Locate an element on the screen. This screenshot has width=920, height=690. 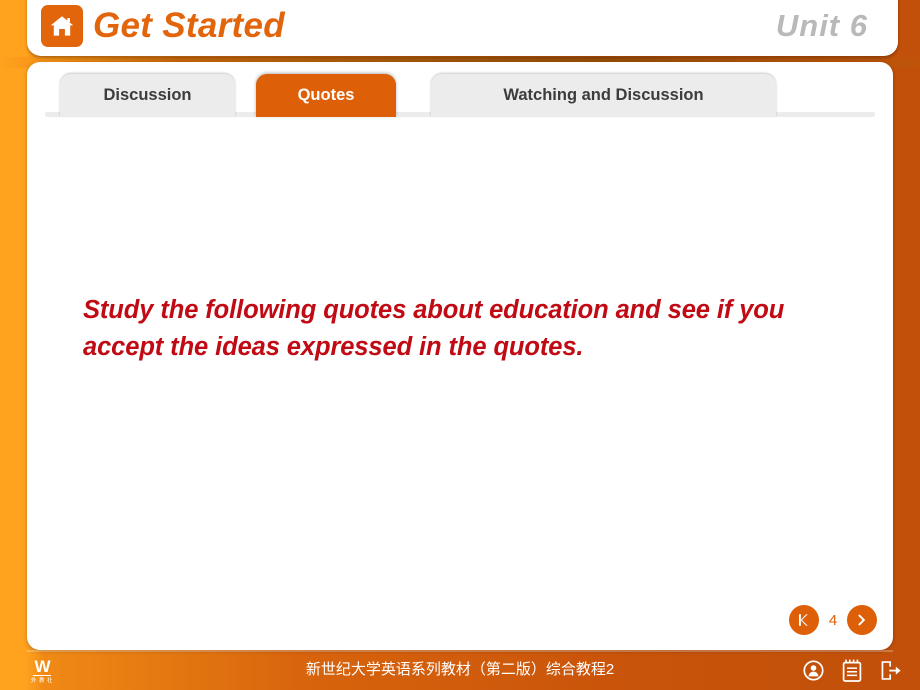
tab-quotes: Quotes is located at coordinates (326, 95).